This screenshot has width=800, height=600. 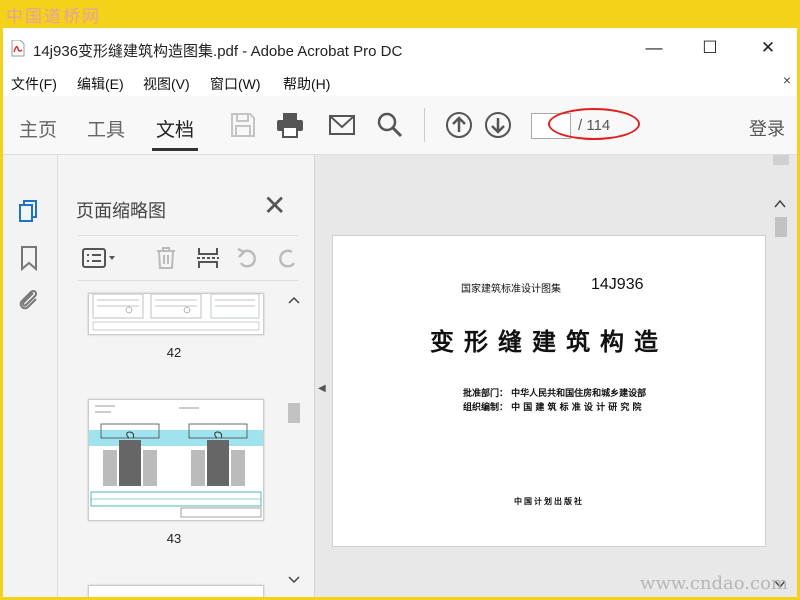 I want to click on maximize-button: ☐, so click(x=710, y=48).